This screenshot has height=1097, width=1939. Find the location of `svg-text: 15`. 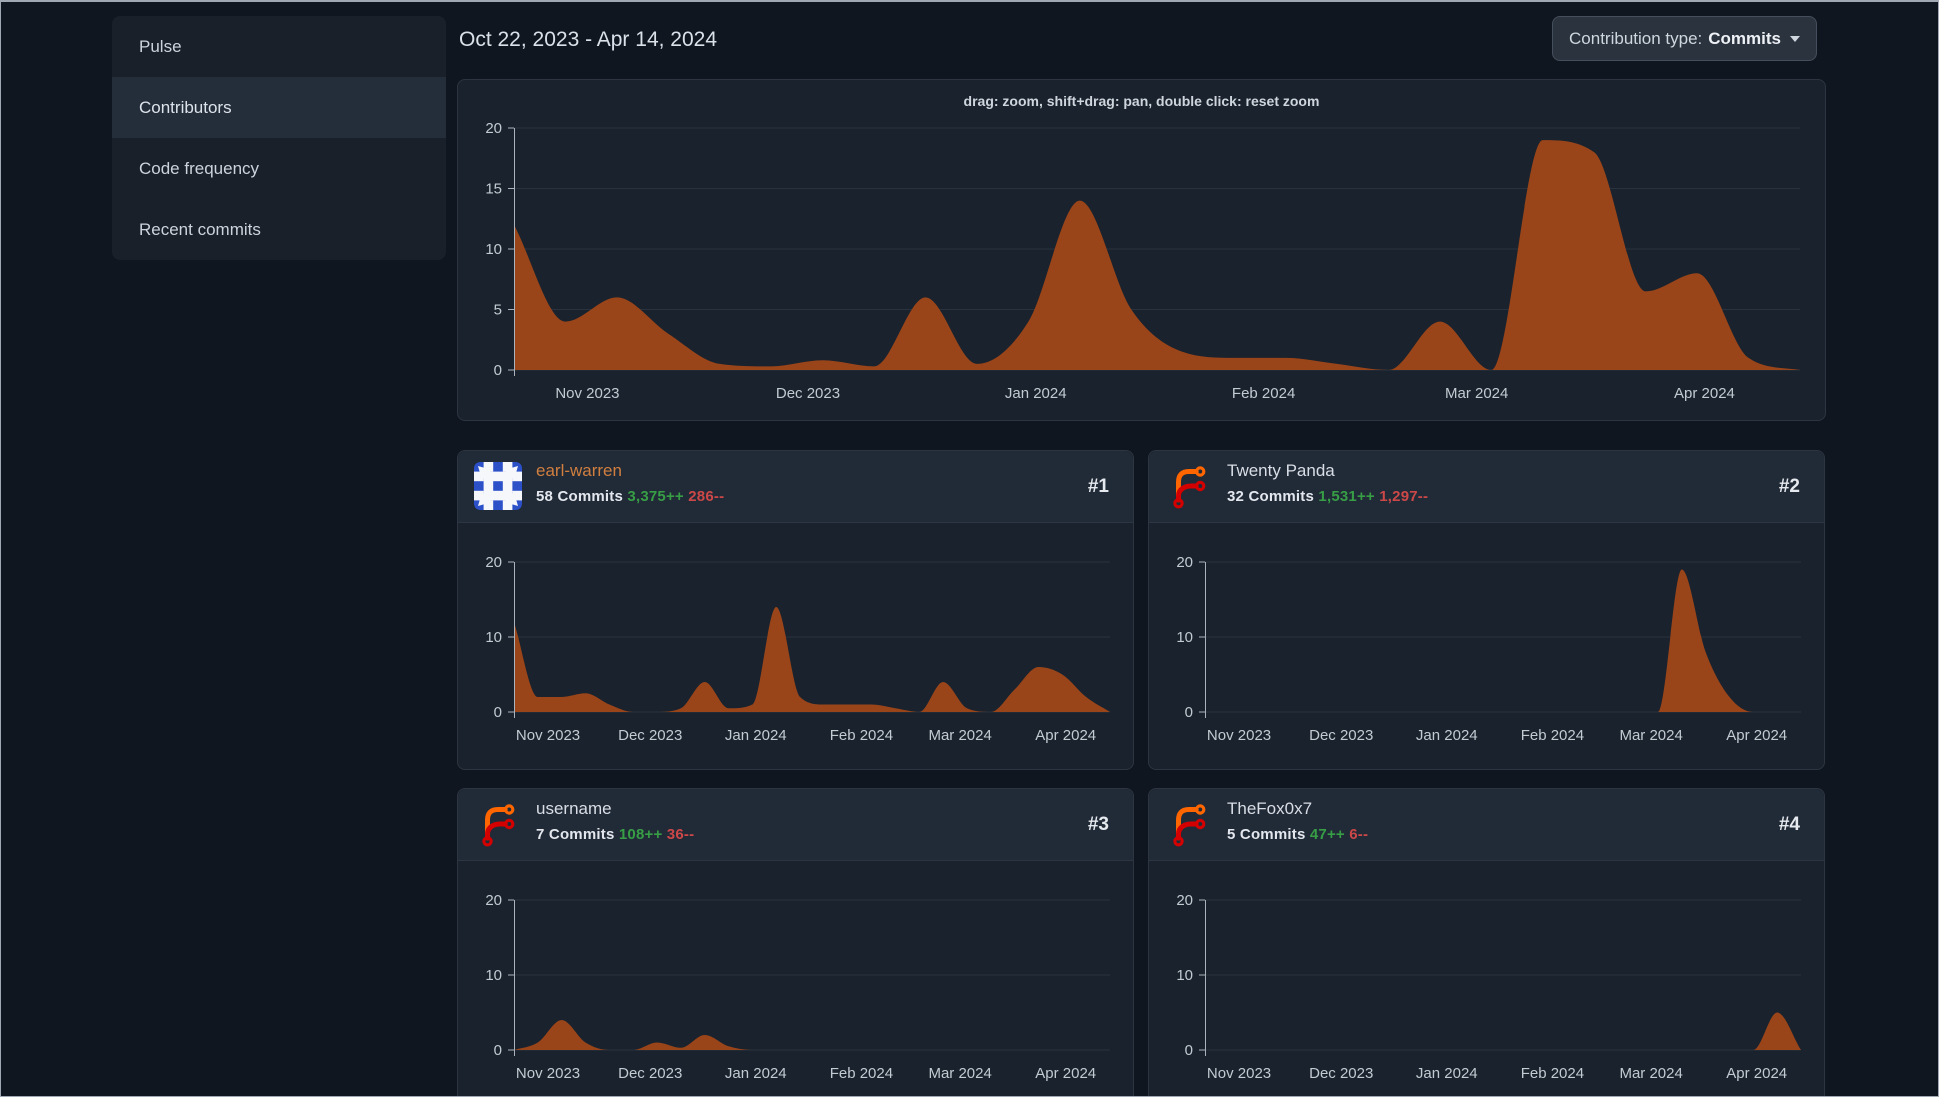

svg-text: 15 is located at coordinates (493, 189).